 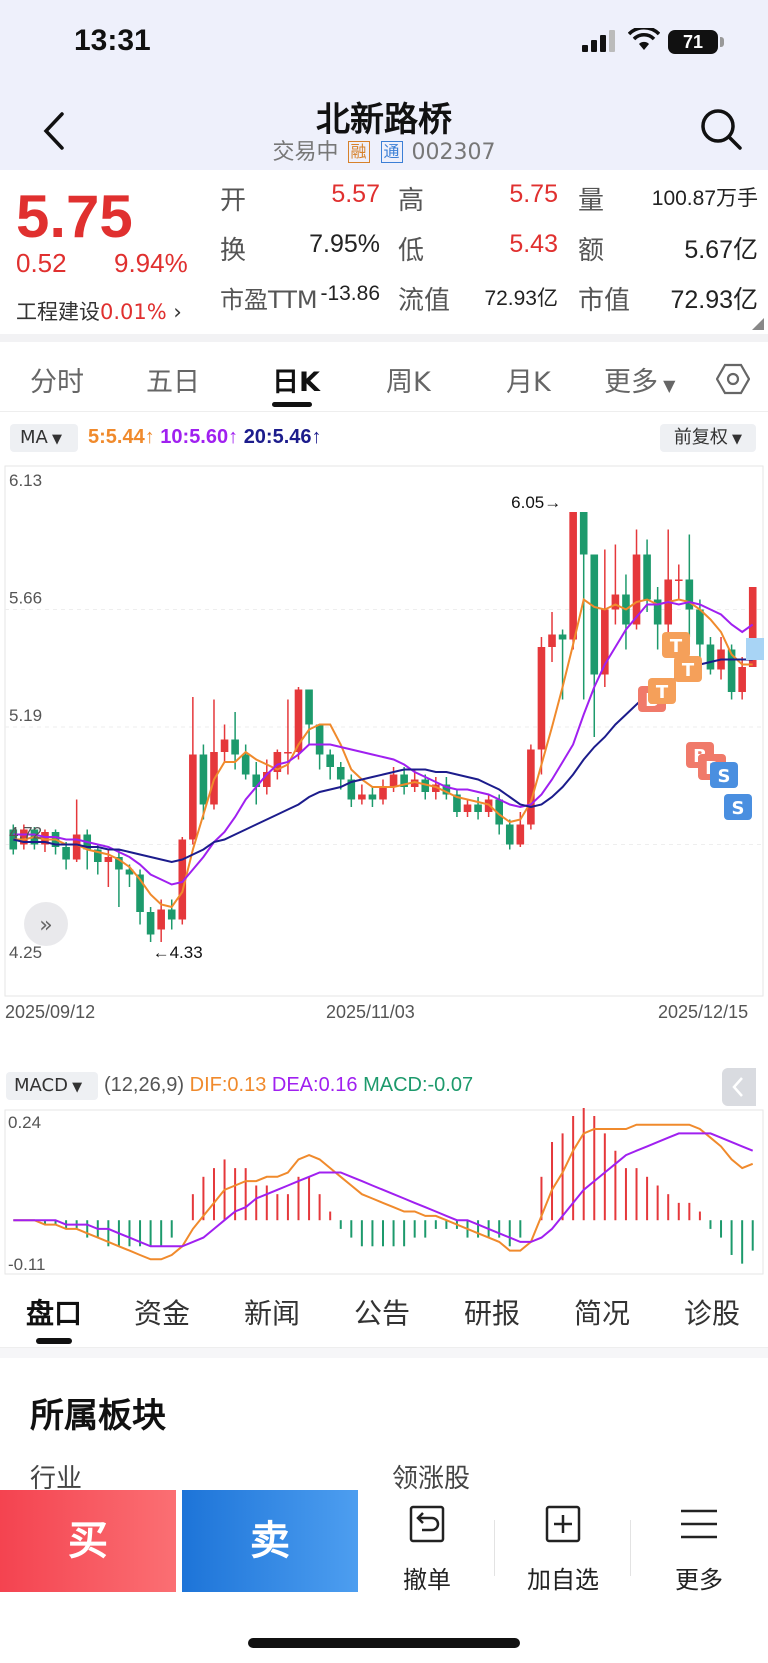 What do you see at coordinates (270, 1541) in the screenshot?
I see `sell-button: 卖` at bounding box center [270, 1541].